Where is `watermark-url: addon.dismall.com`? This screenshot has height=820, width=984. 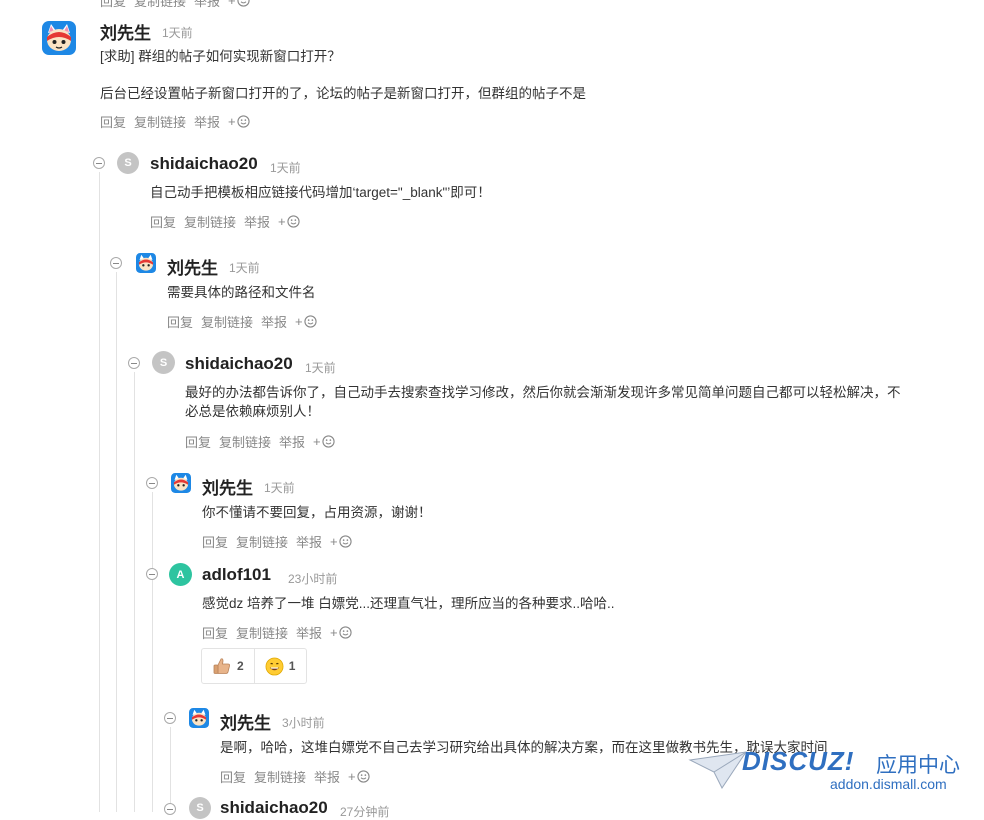
watermark-url: addon.dismall.com is located at coordinates (888, 784).